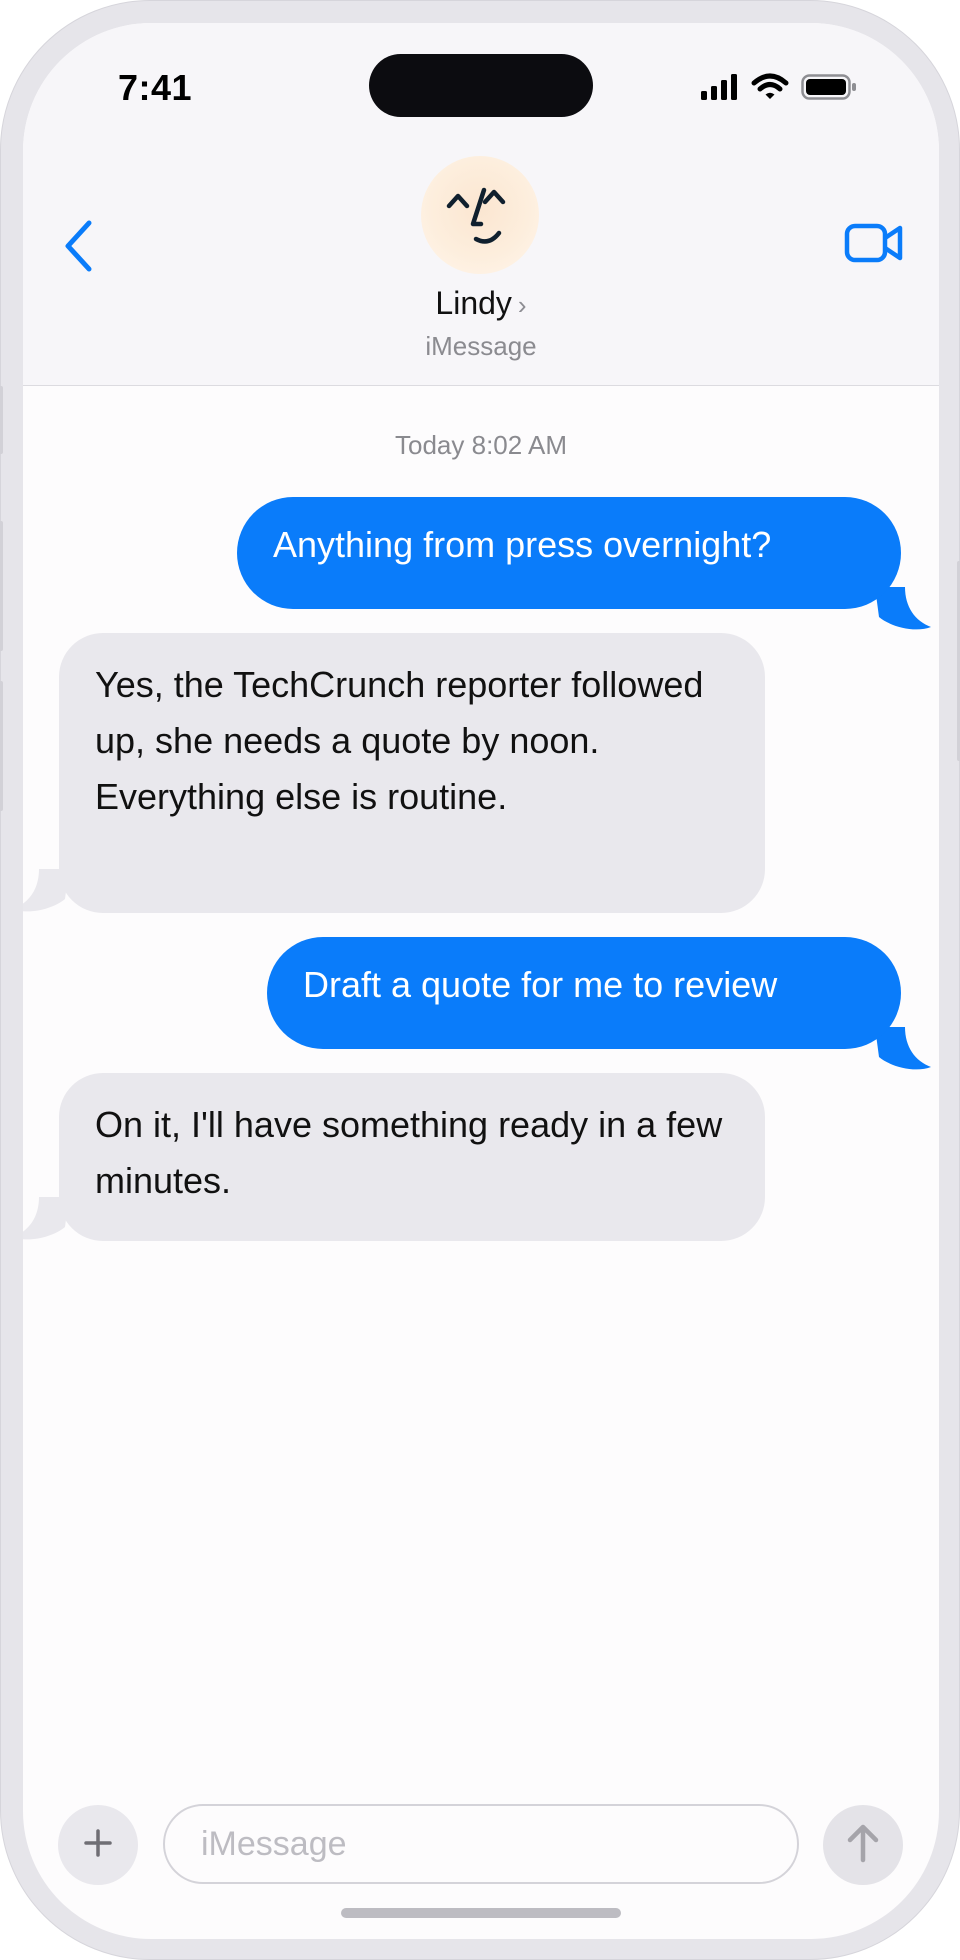 This screenshot has height=1960, width=960. What do you see at coordinates (829, 89) in the screenshot?
I see `battery-icon` at bounding box center [829, 89].